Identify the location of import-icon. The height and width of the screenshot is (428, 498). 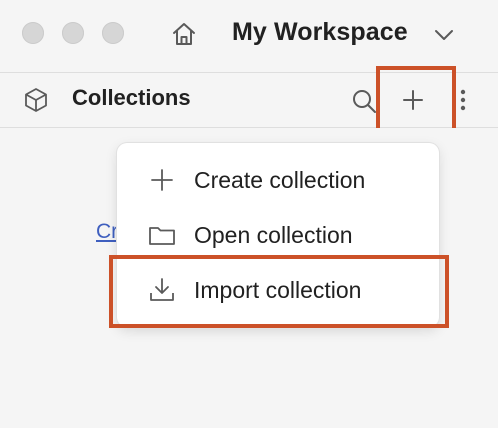
(162, 289).